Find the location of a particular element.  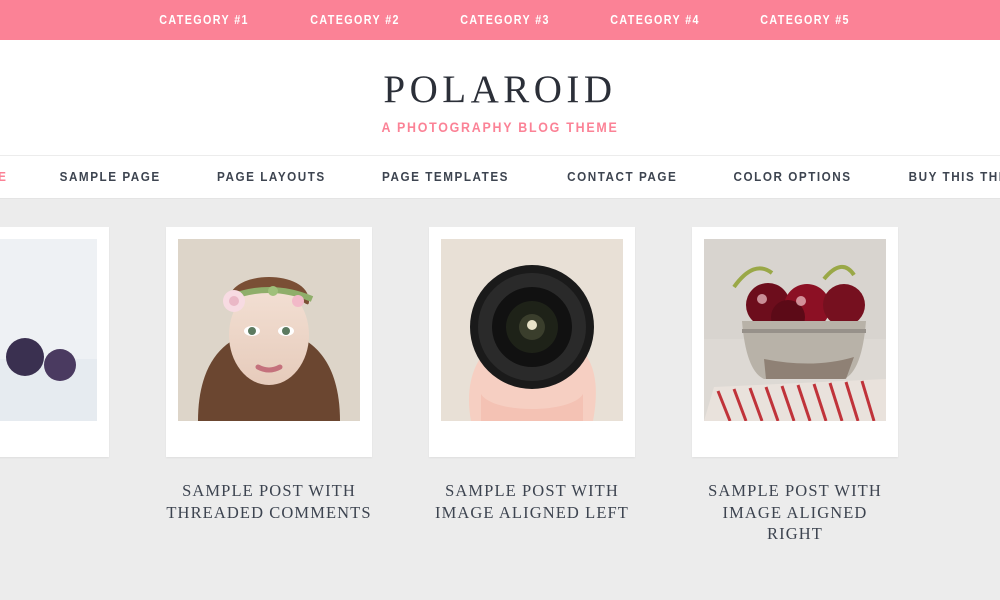

post-card: Sample Post With Image Aligned Right is located at coordinates (795, 385).